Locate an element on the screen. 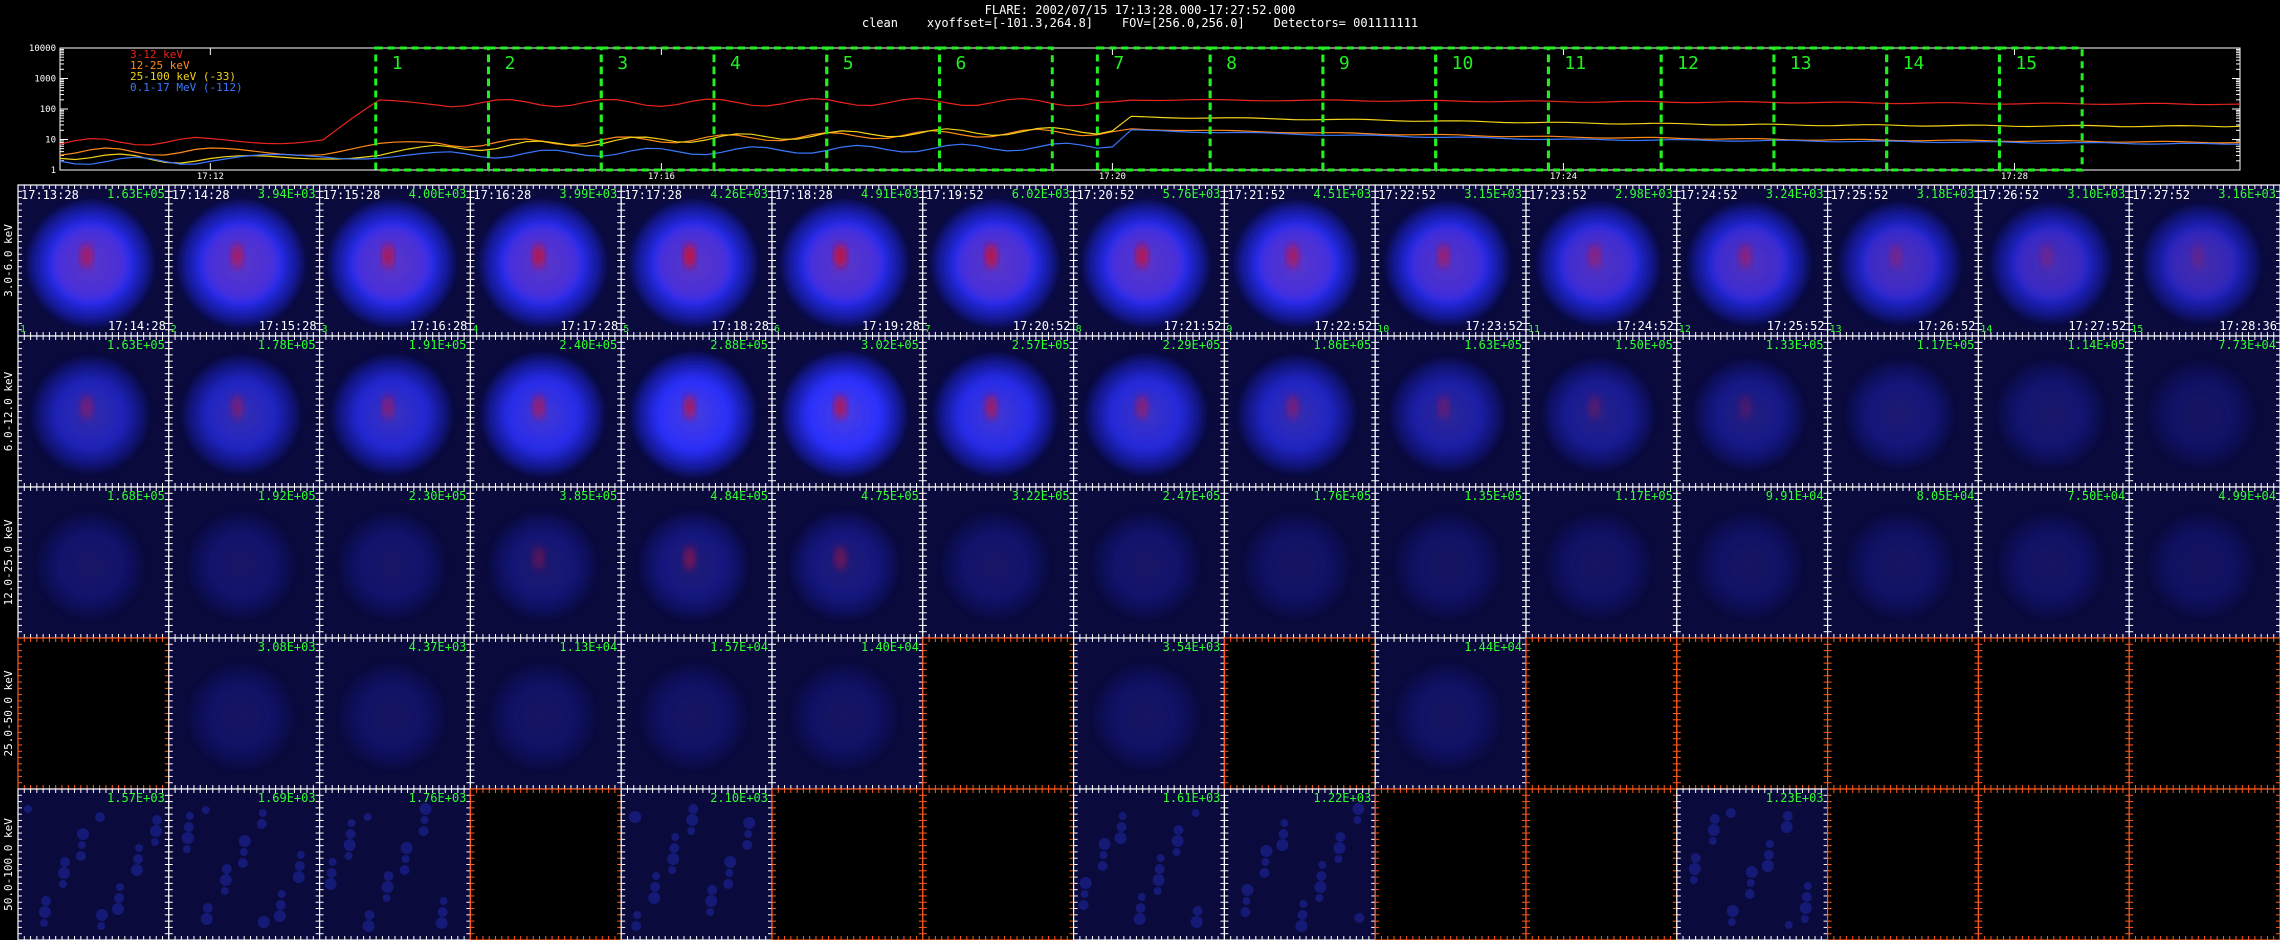  image-panel: 4.91E+03 17:18:28 17:19:28 6 is located at coordinates (847, 260).